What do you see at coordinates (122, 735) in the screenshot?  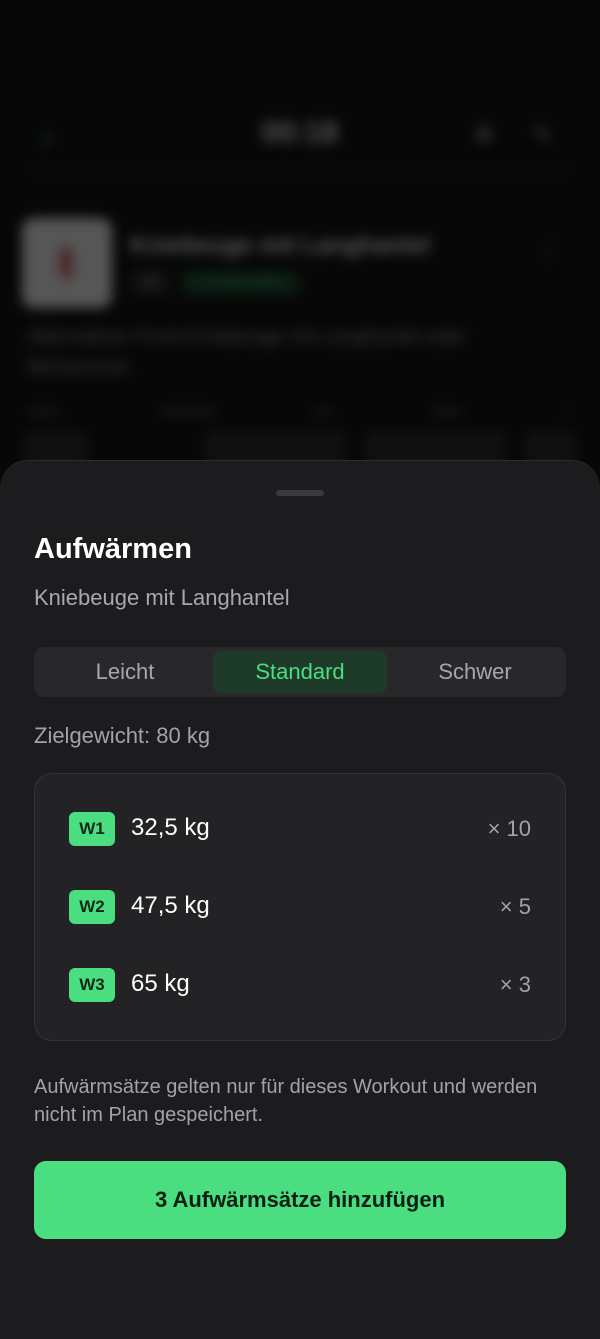 I see `target-weight: Zielgewicht: 80 kg` at bounding box center [122, 735].